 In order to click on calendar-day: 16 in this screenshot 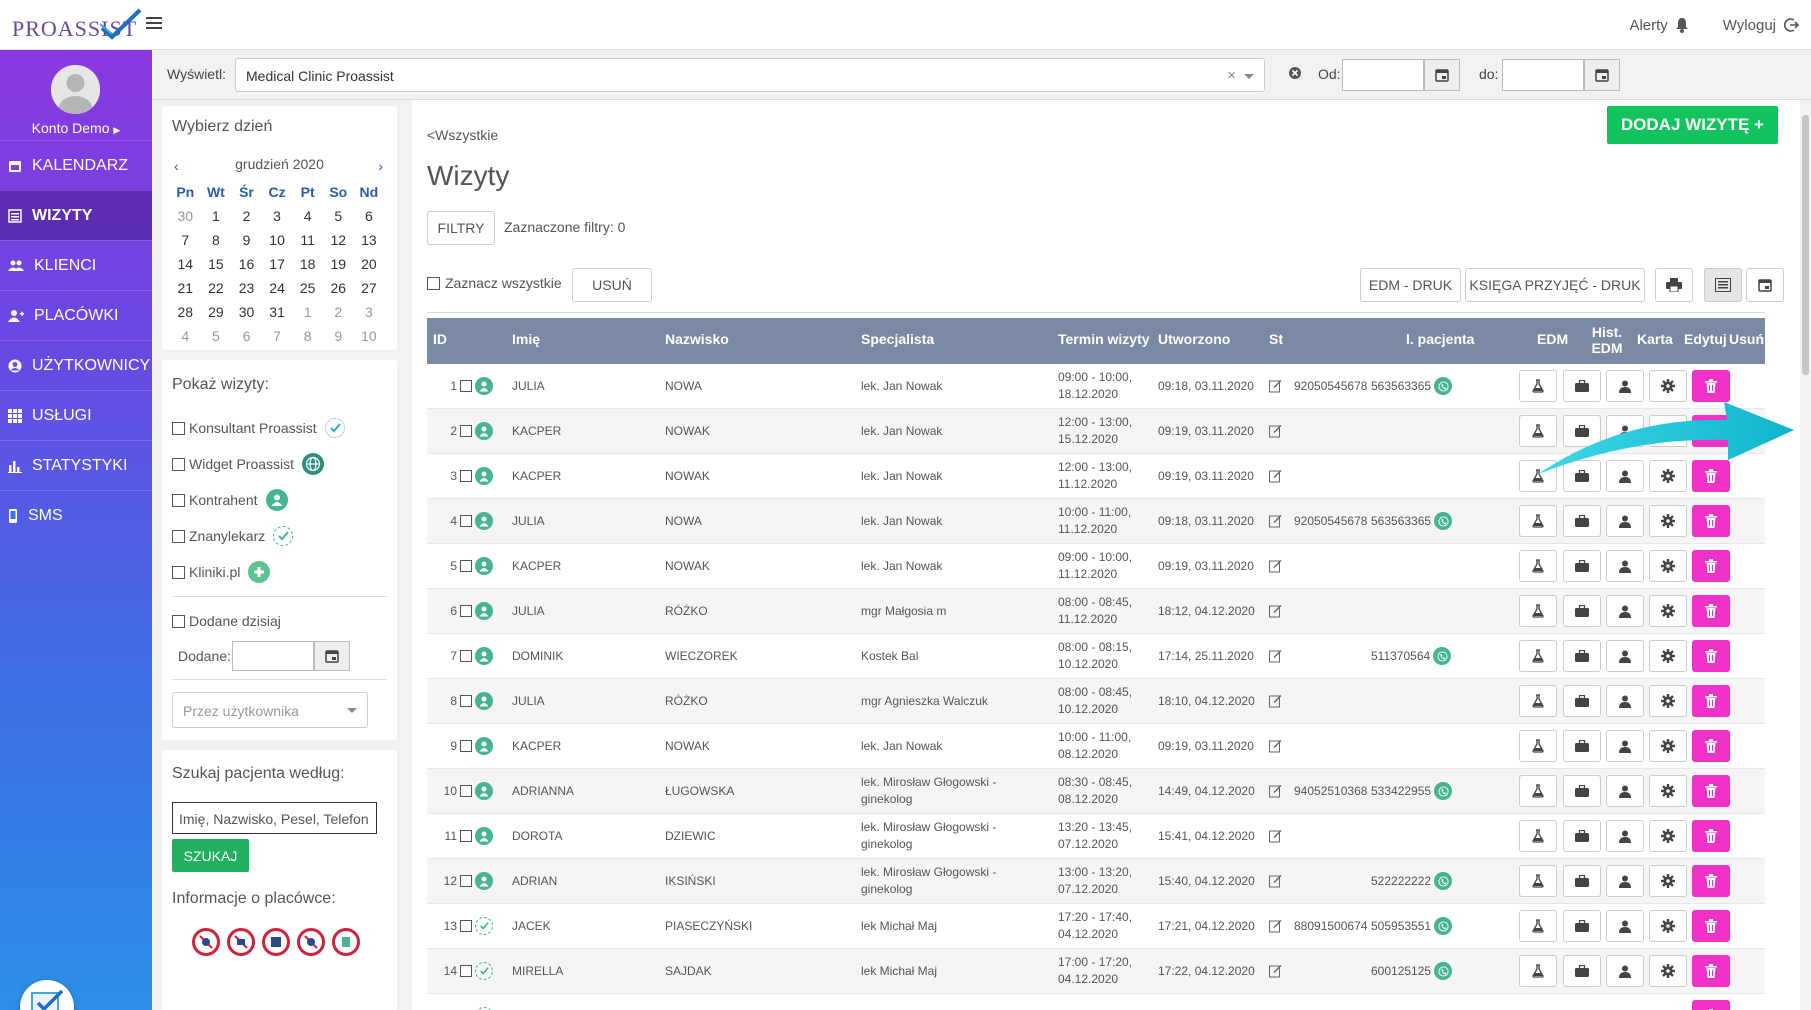, I will do `click(246, 264)`.